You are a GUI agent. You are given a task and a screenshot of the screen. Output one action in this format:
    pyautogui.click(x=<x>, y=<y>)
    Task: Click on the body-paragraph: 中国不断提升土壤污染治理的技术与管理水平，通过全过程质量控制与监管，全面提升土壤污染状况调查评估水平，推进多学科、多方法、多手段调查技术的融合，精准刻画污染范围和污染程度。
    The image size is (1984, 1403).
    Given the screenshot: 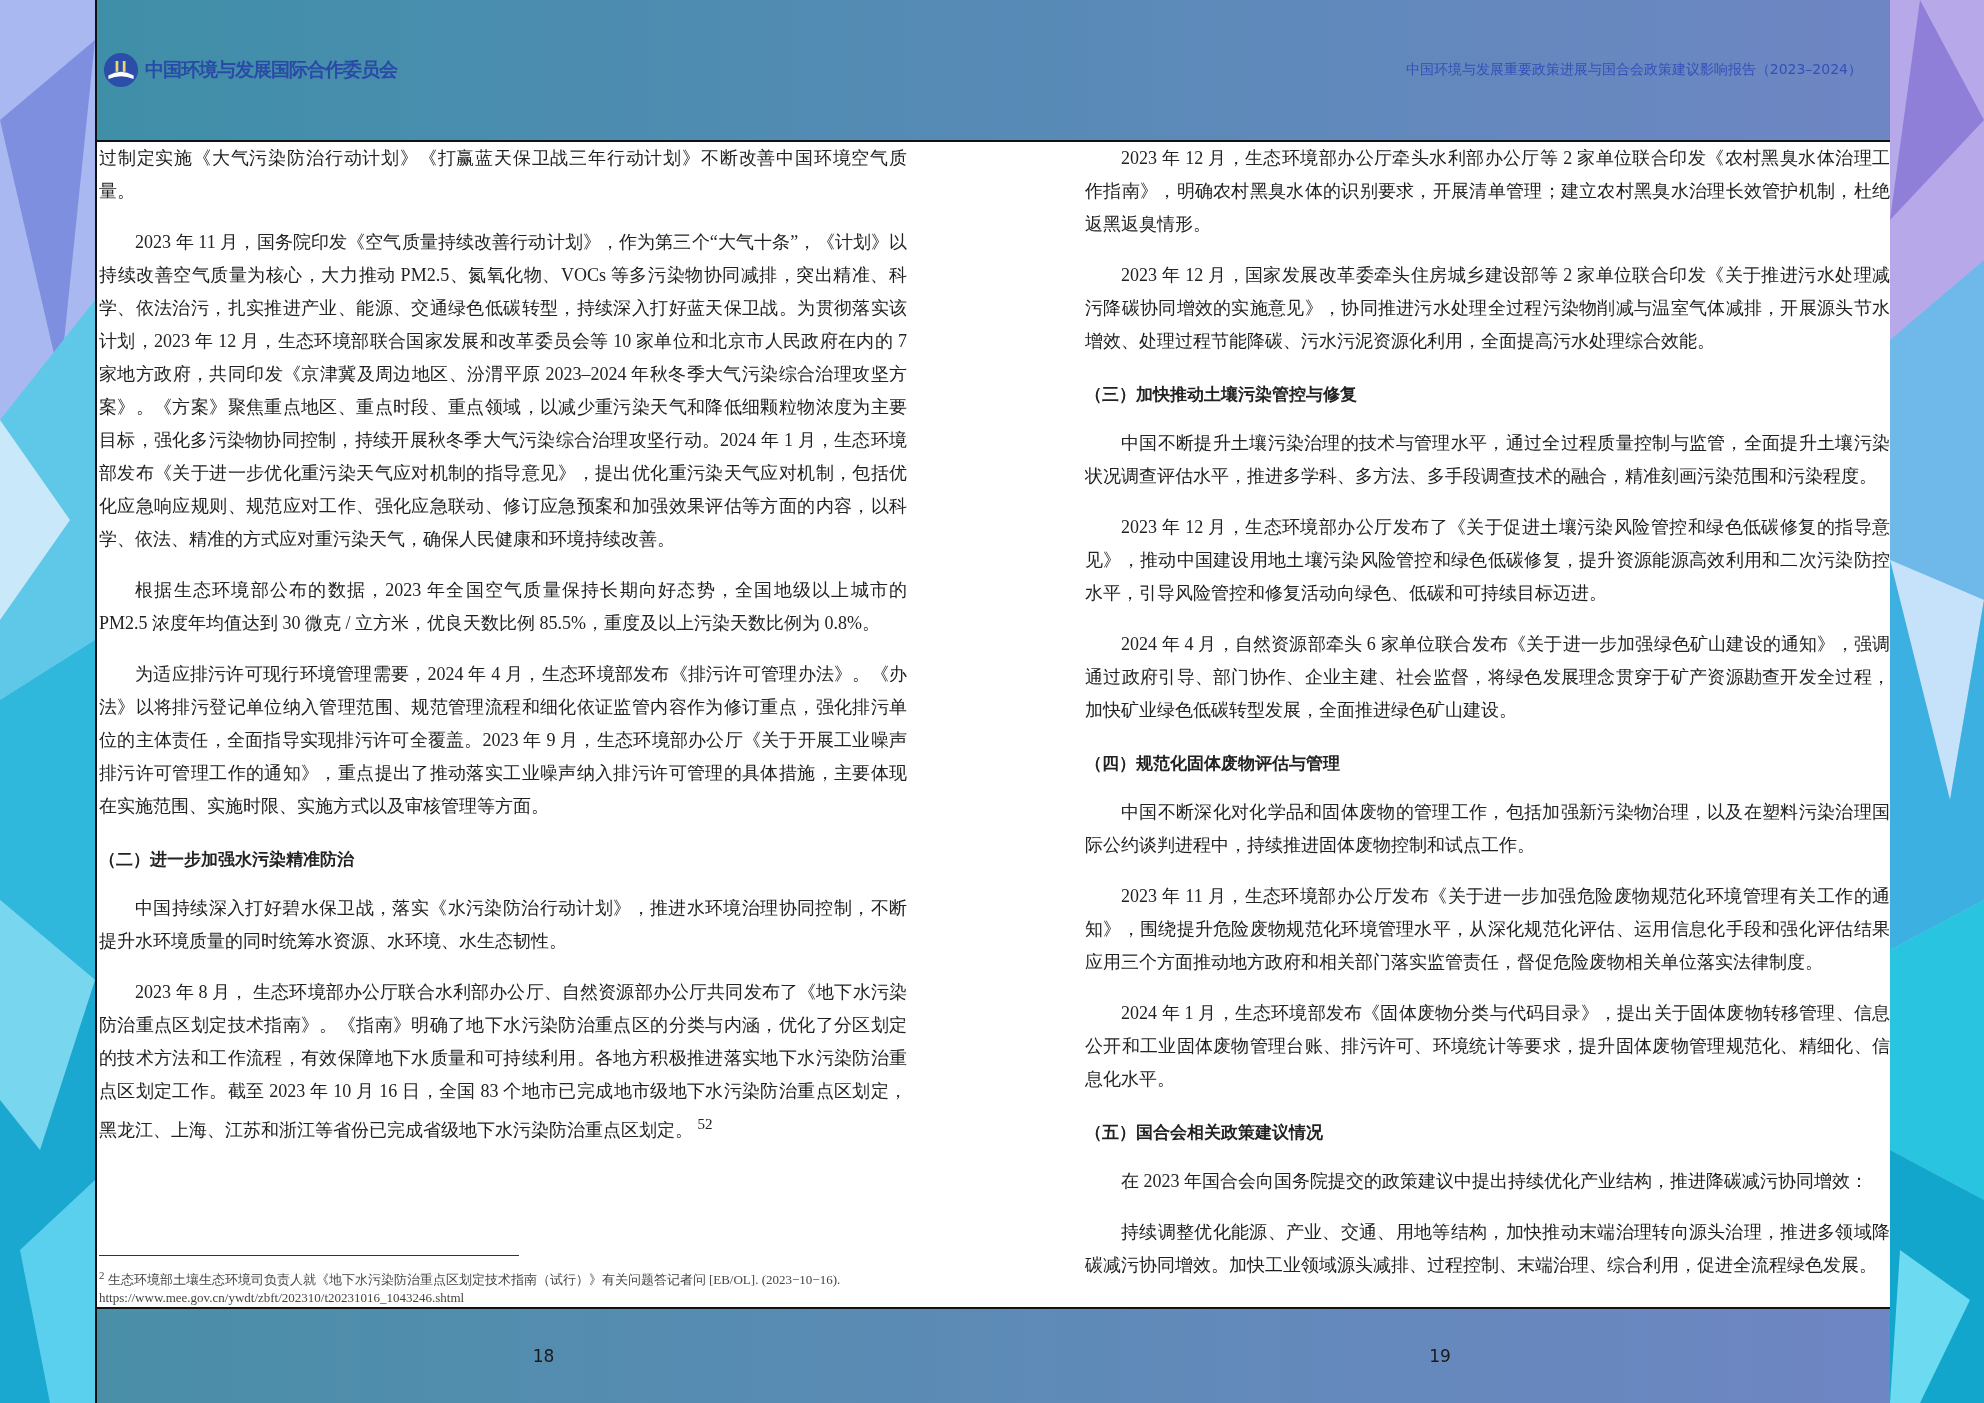 What is the action you would take?
    pyautogui.click(x=1487, y=460)
    